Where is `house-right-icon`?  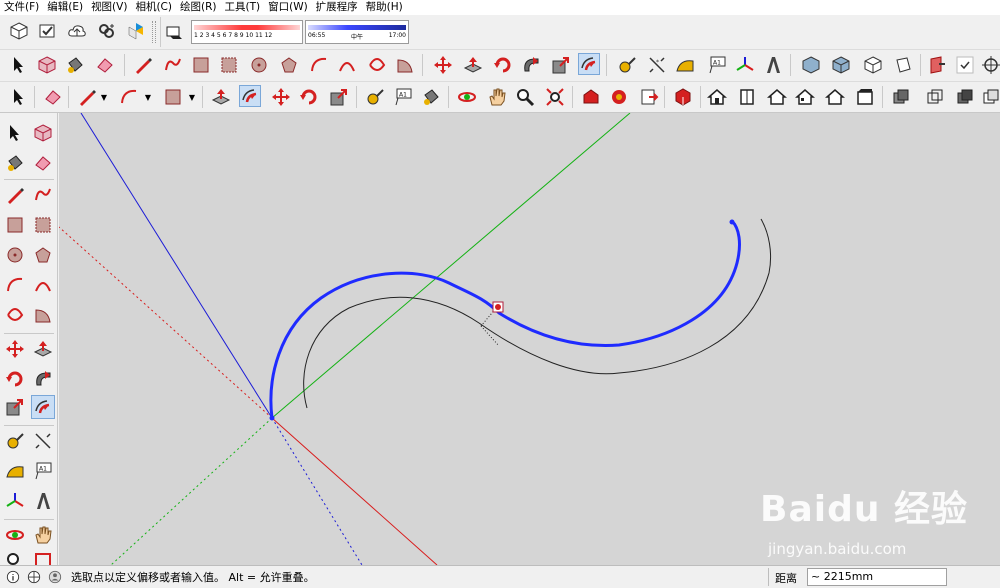 house-right-icon is located at coordinates (805, 97).